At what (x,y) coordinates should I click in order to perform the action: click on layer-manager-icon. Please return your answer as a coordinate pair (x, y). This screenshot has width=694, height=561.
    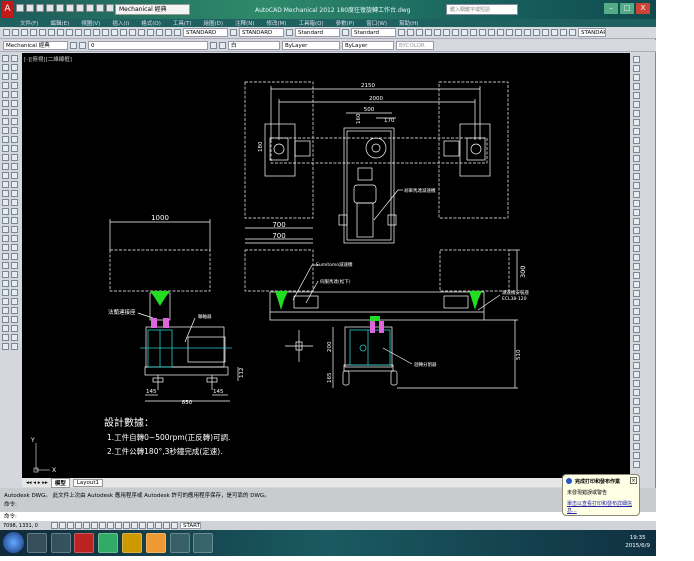
    Looking at the image, I should click on (82, 45).